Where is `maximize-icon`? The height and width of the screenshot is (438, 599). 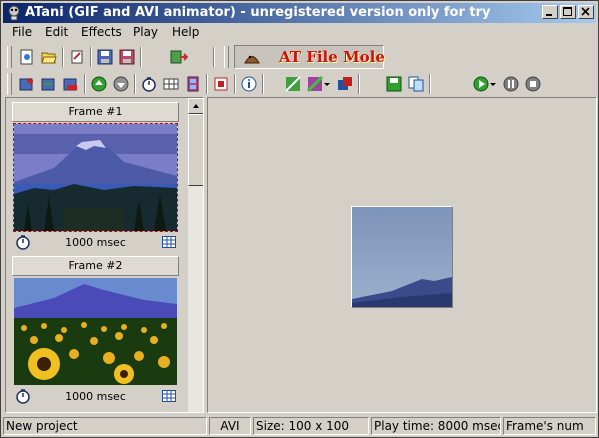 maximize-icon is located at coordinates (567, 11).